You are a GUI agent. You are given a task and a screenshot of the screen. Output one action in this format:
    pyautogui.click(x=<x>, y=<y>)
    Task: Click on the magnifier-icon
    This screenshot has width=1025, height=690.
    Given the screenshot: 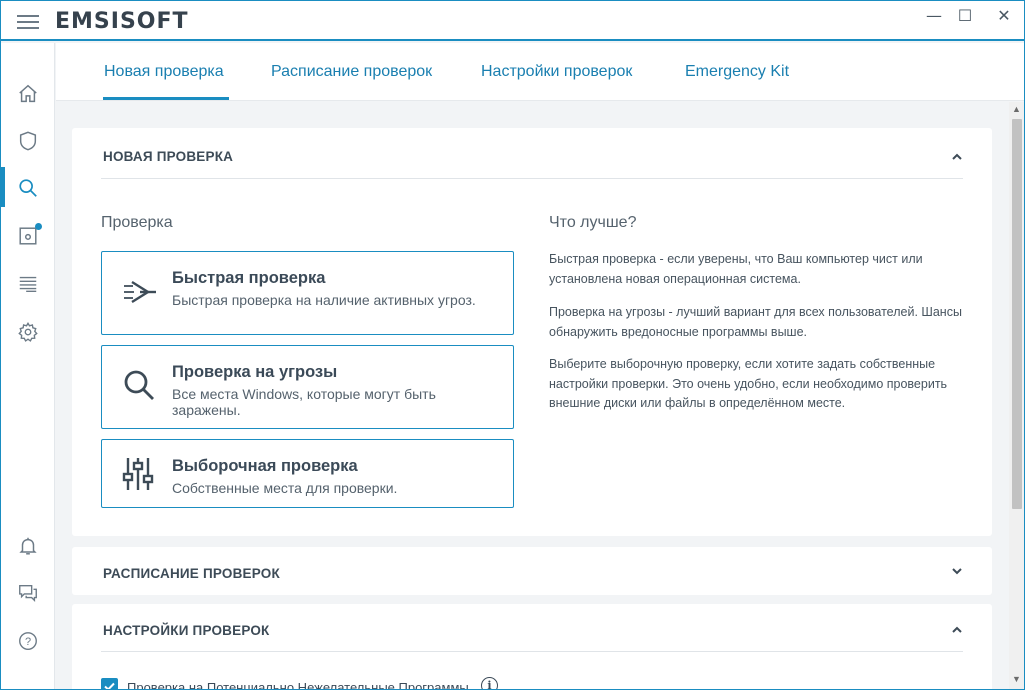 What is the action you would take?
    pyautogui.click(x=139, y=385)
    